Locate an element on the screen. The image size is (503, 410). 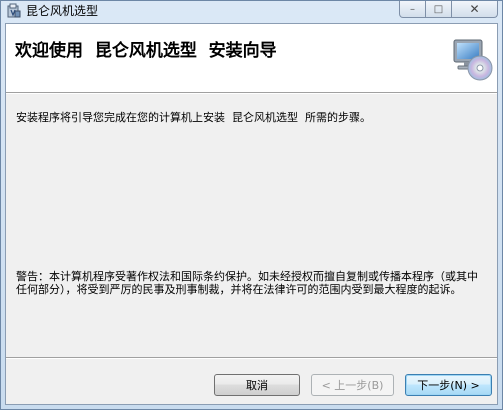
close-icon: ✕ is located at coordinates (474, 9).